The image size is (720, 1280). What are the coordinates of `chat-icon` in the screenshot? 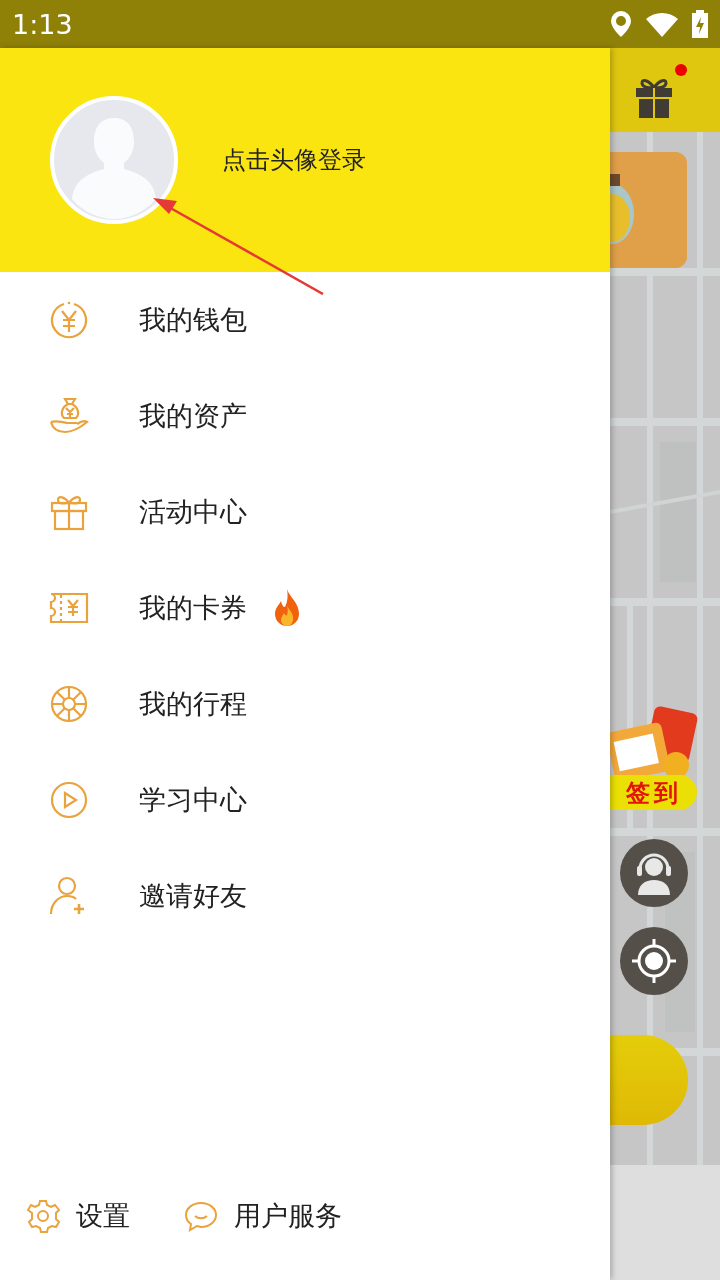 It's located at (201, 1216).